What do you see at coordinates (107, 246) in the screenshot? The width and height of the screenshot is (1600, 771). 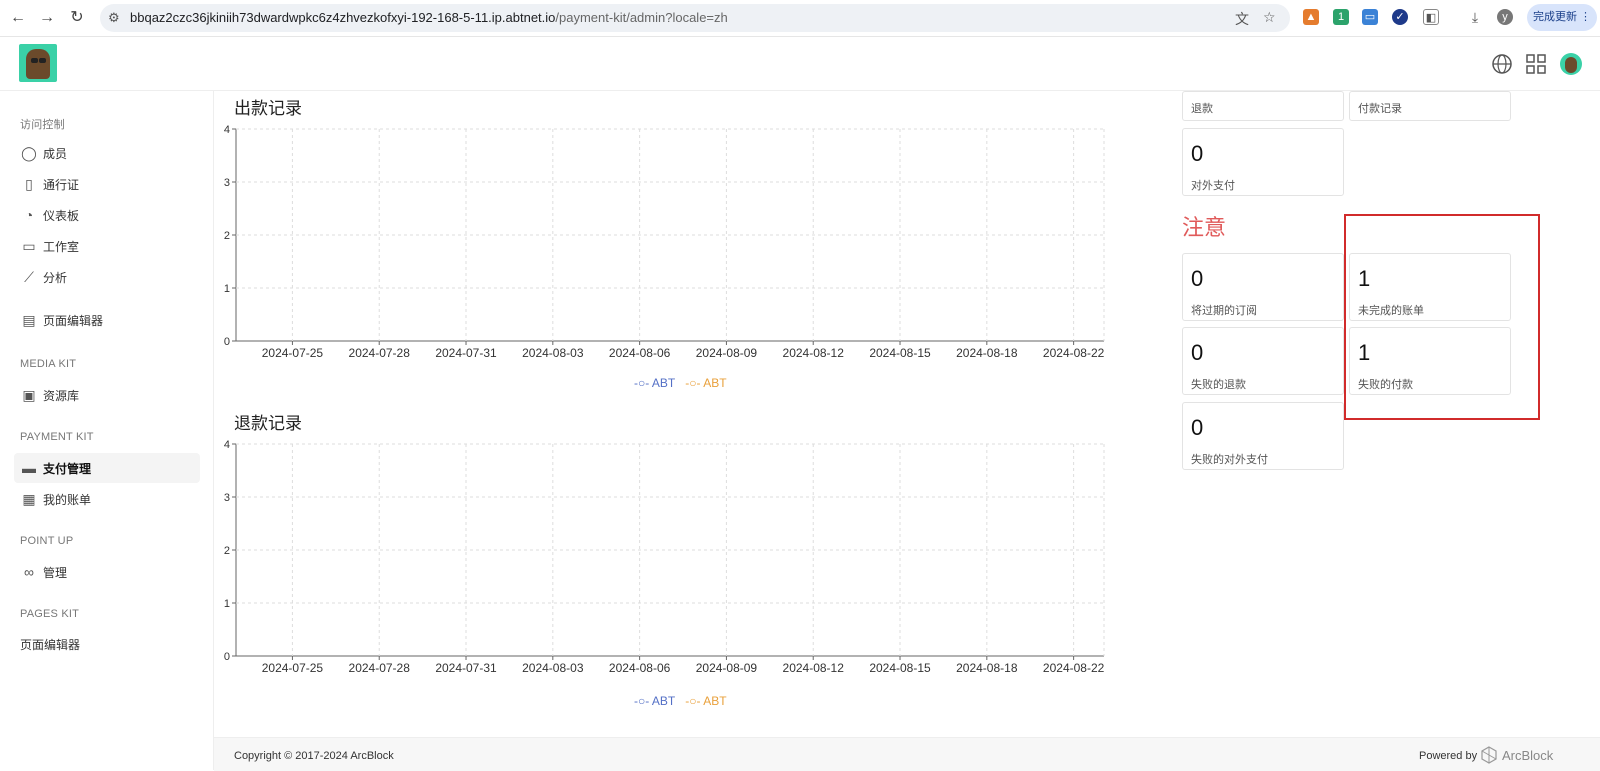 I see `sidebar-item-studio: ▭ 工作室` at bounding box center [107, 246].